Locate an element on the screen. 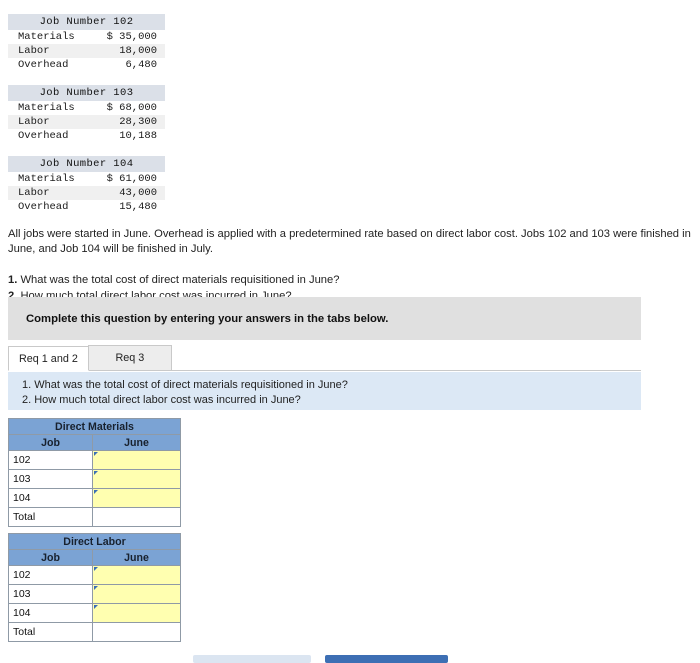 The height and width of the screenshot is (663, 700). table-row: Overhead 10,188 is located at coordinates (86, 136).